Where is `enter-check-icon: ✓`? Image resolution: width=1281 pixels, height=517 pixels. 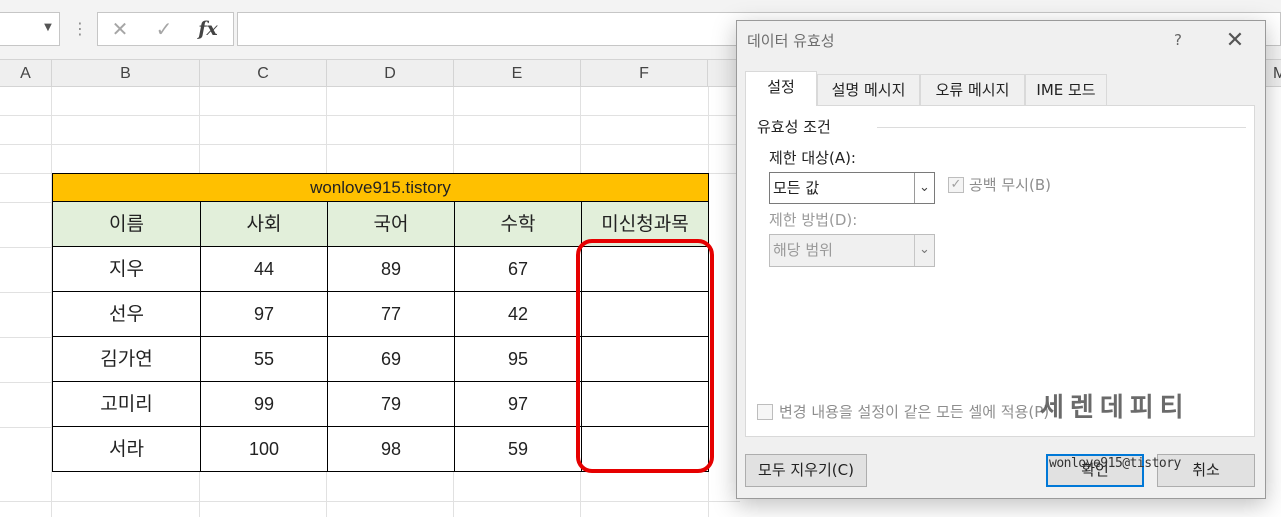 enter-check-icon: ✓ is located at coordinates (164, 29).